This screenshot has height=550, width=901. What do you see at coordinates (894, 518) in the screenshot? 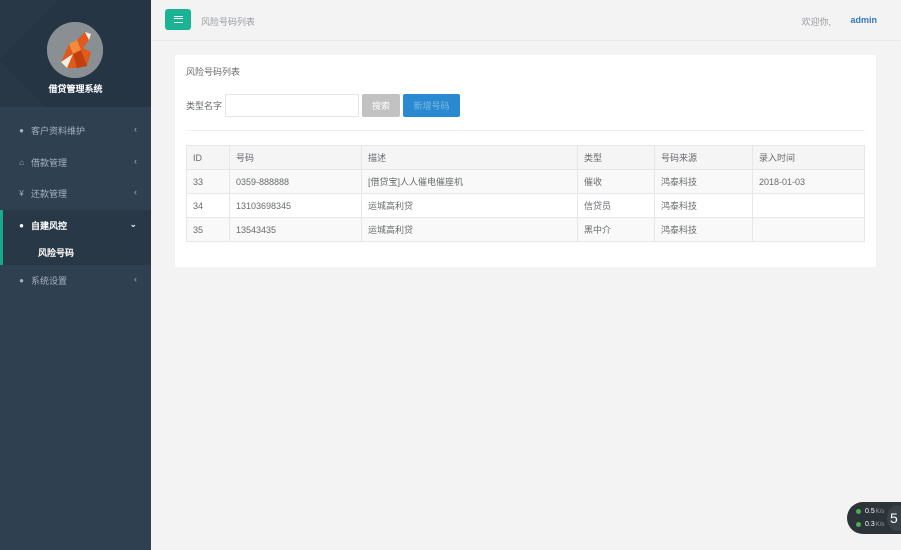
I see `widget-badge: 5` at bounding box center [894, 518].